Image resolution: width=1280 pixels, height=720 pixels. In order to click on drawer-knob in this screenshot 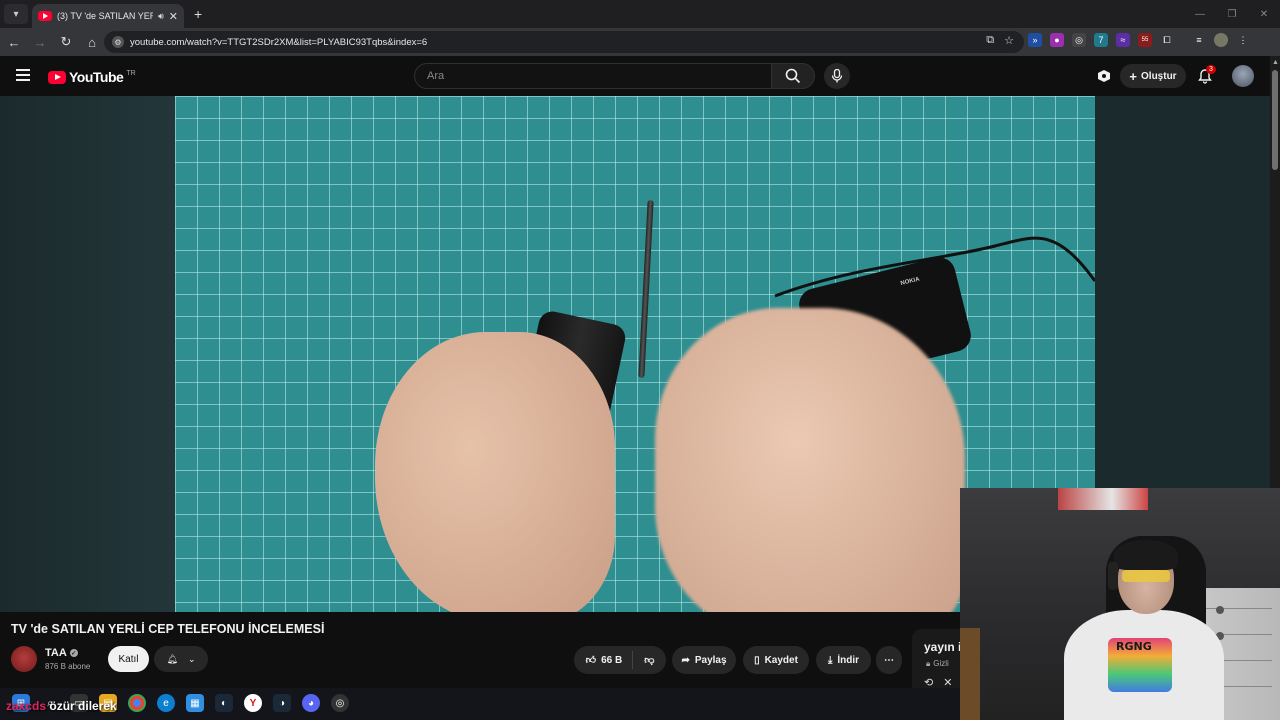, I will do `click(1220, 610)`.